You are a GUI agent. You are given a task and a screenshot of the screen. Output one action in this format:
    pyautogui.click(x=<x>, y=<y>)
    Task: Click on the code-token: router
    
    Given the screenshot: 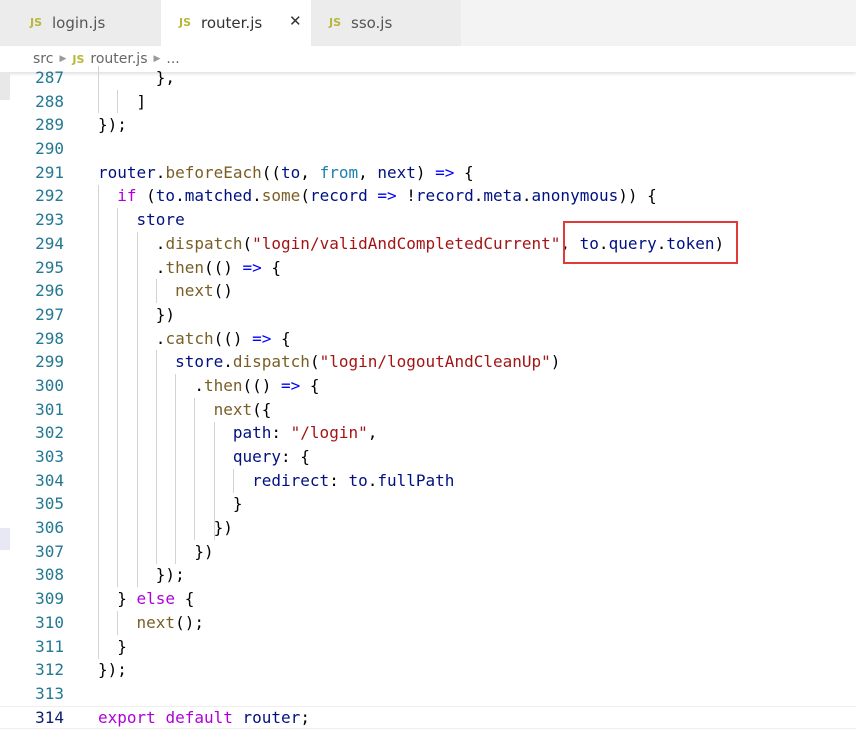 What is the action you would take?
    pyautogui.click(x=271, y=717)
    